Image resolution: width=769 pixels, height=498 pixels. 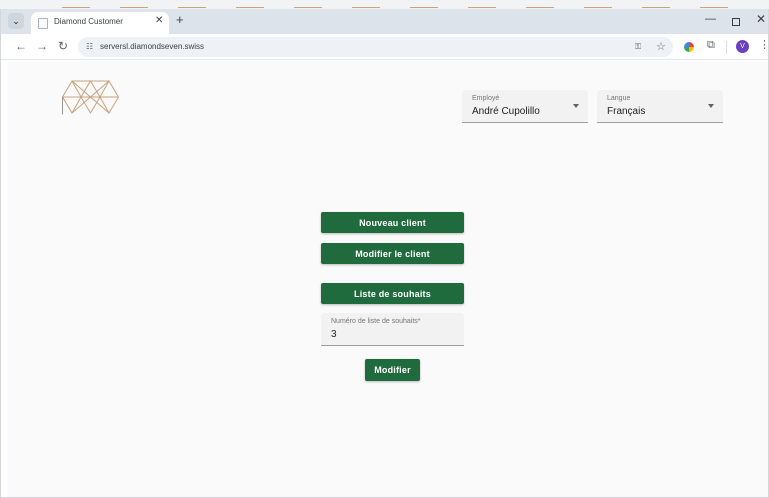 I want to click on wishlist-number-label: Numéro de liste de souhaits*, so click(x=376, y=321).